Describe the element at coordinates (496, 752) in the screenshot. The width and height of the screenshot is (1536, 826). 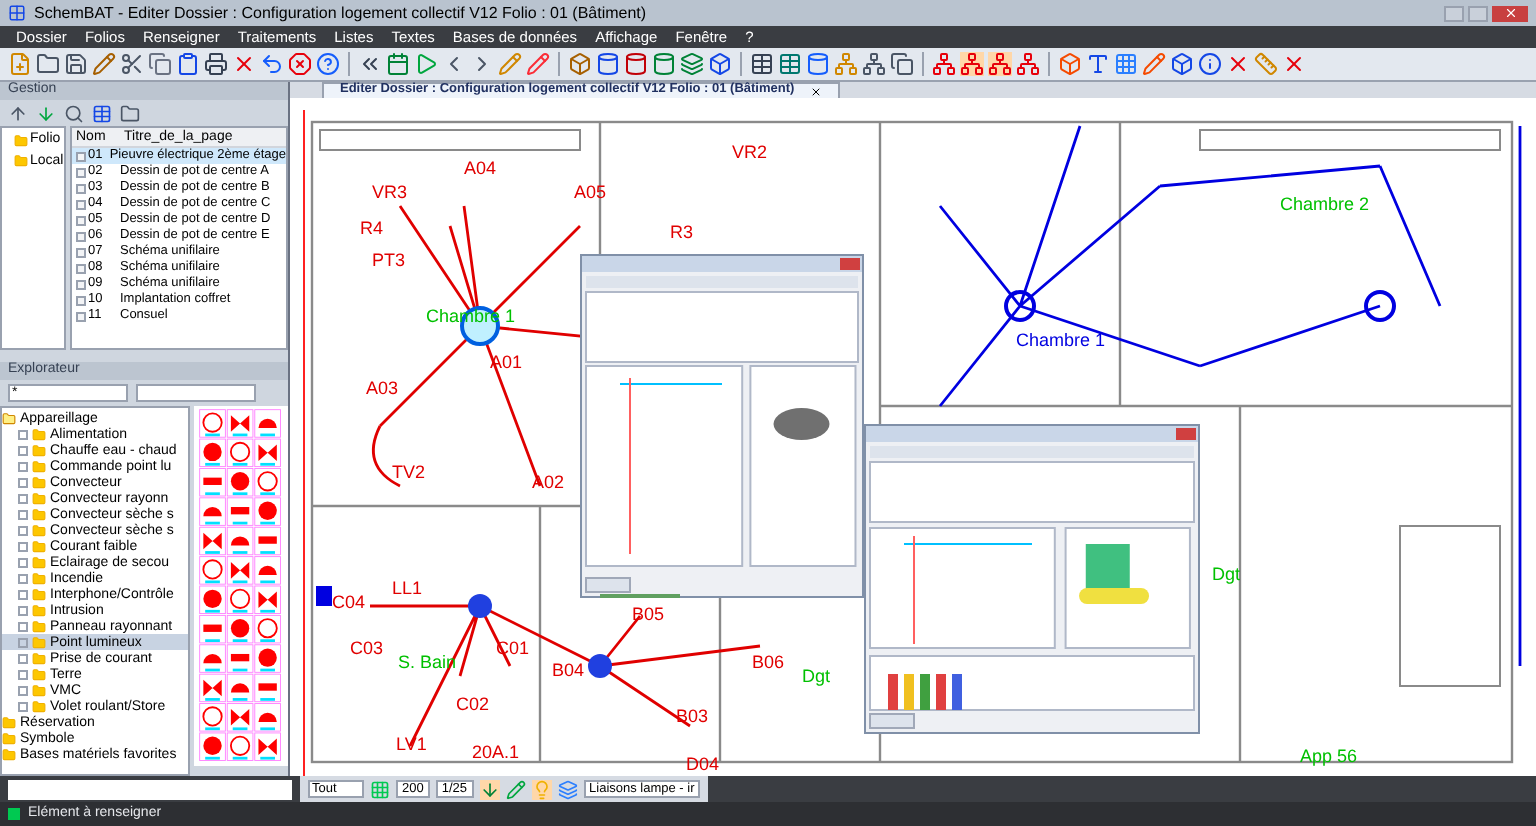
I see `drawing-label: 20A.1` at that location.